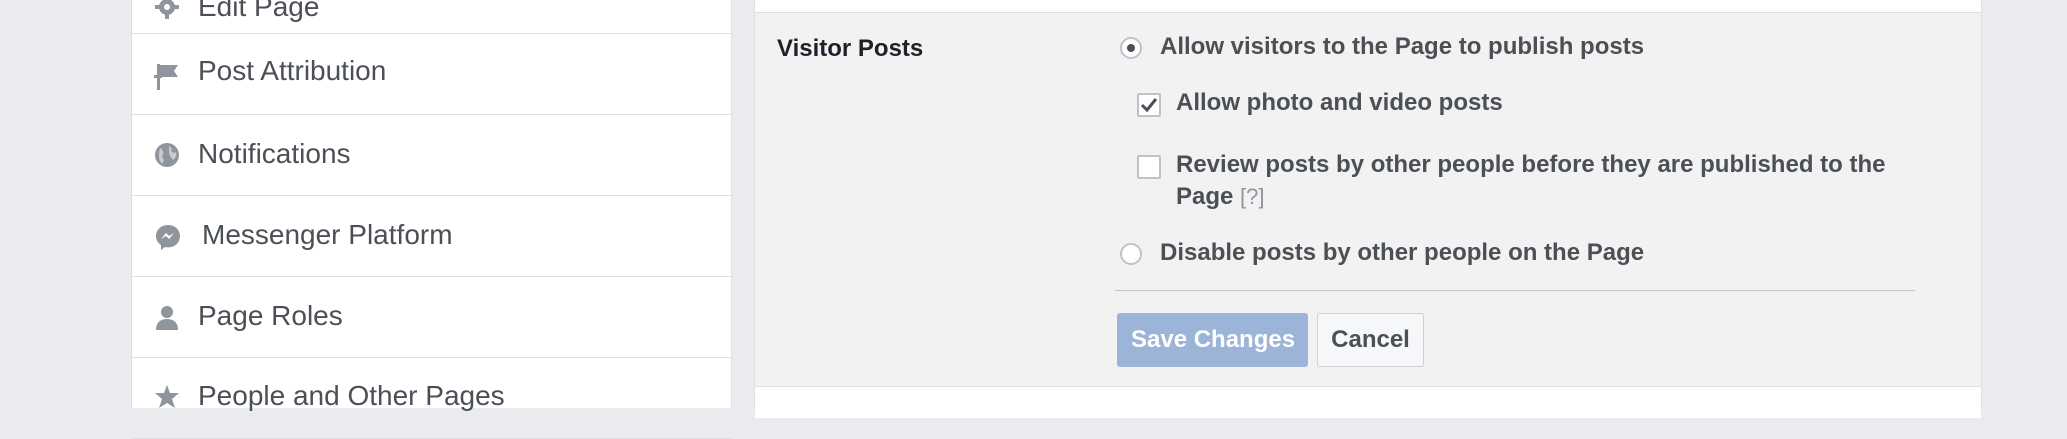 The width and height of the screenshot is (2067, 439). I want to click on sidebar-item-label: People and Other Pages, so click(351, 395).